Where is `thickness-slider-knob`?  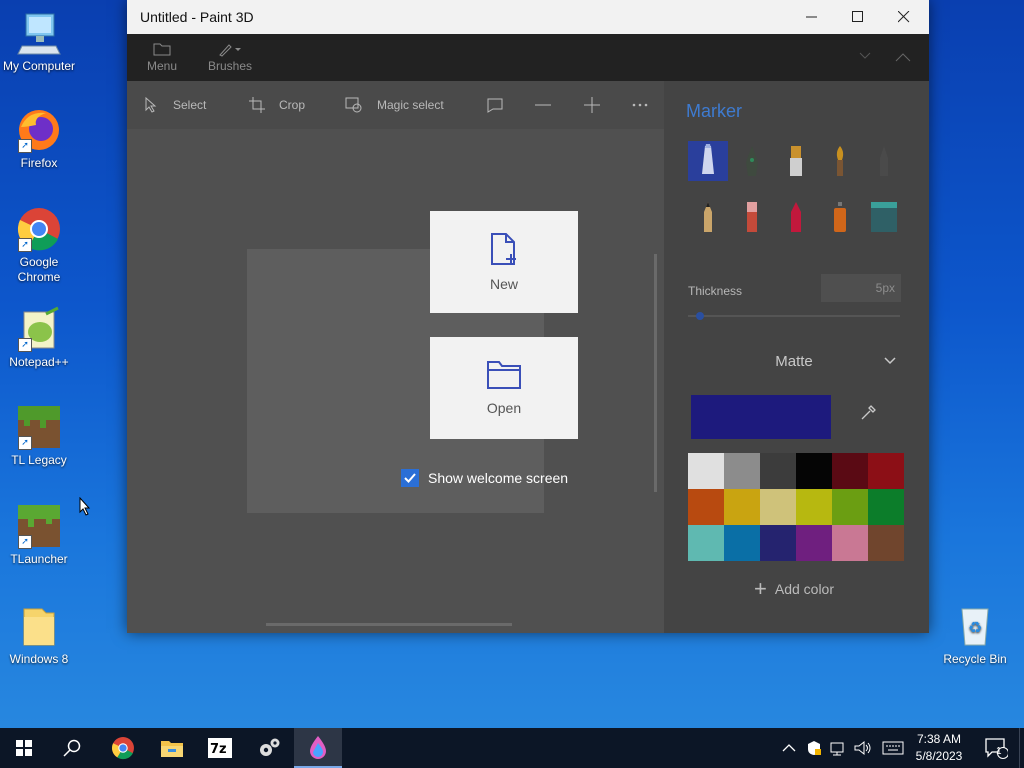
thickness-slider-knob is located at coordinates (700, 316).